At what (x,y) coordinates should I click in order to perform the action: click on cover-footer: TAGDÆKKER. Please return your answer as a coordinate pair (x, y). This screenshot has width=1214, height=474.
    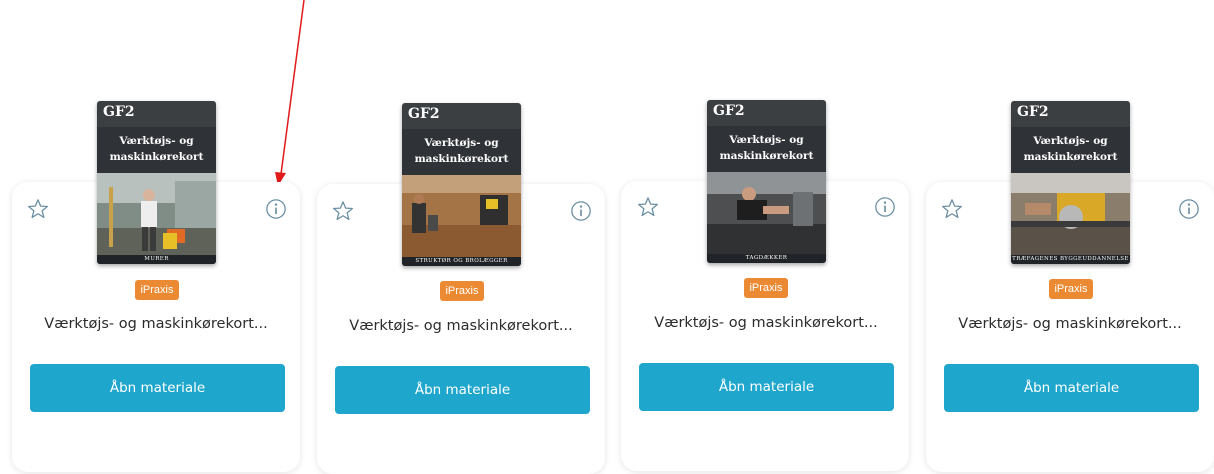
    Looking at the image, I should click on (766, 258).